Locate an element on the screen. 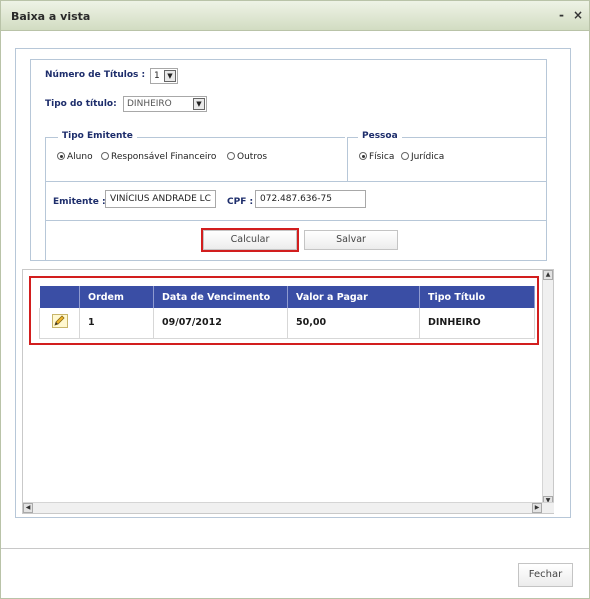 The image size is (590, 599). emitente-field: VINÍCIUS ANDRADE LC is located at coordinates (160, 199).